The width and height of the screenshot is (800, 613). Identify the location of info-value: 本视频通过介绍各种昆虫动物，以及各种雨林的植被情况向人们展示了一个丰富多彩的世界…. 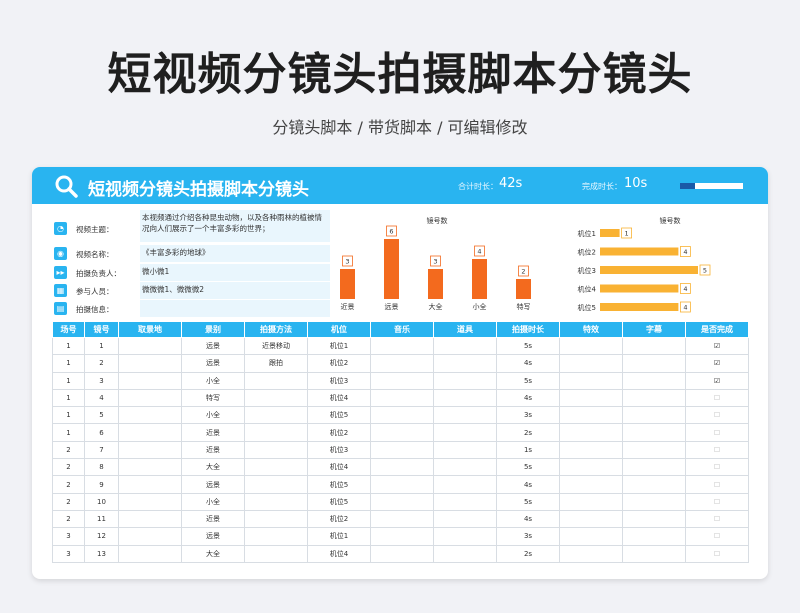
(235, 226).